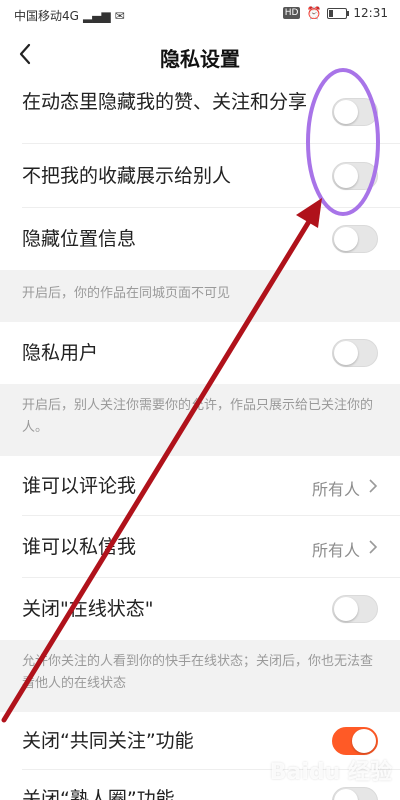 This screenshot has height=800, width=400. What do you see at coordinates (291, 13) in the screenshot?
I see `hd-badge: HD` at bounding box center [291, 13].